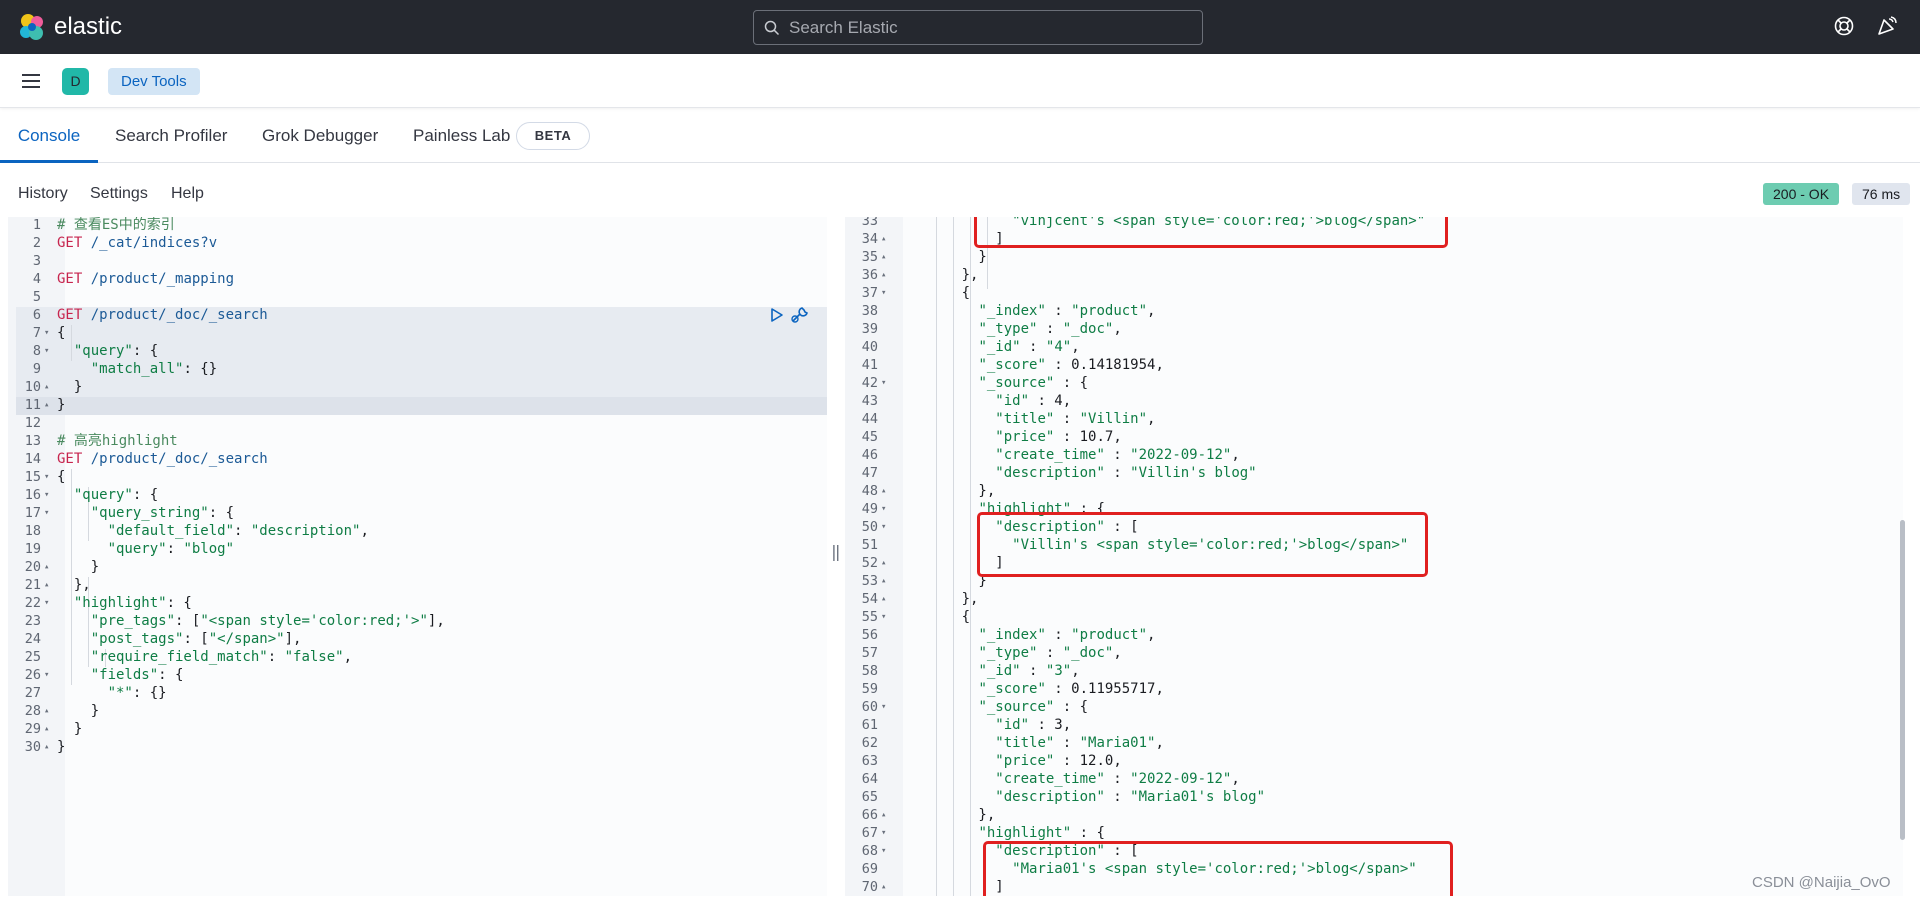 The width and height of the screenshot is (1920, 903). I want to click on code-token: }, so click(78, 711).